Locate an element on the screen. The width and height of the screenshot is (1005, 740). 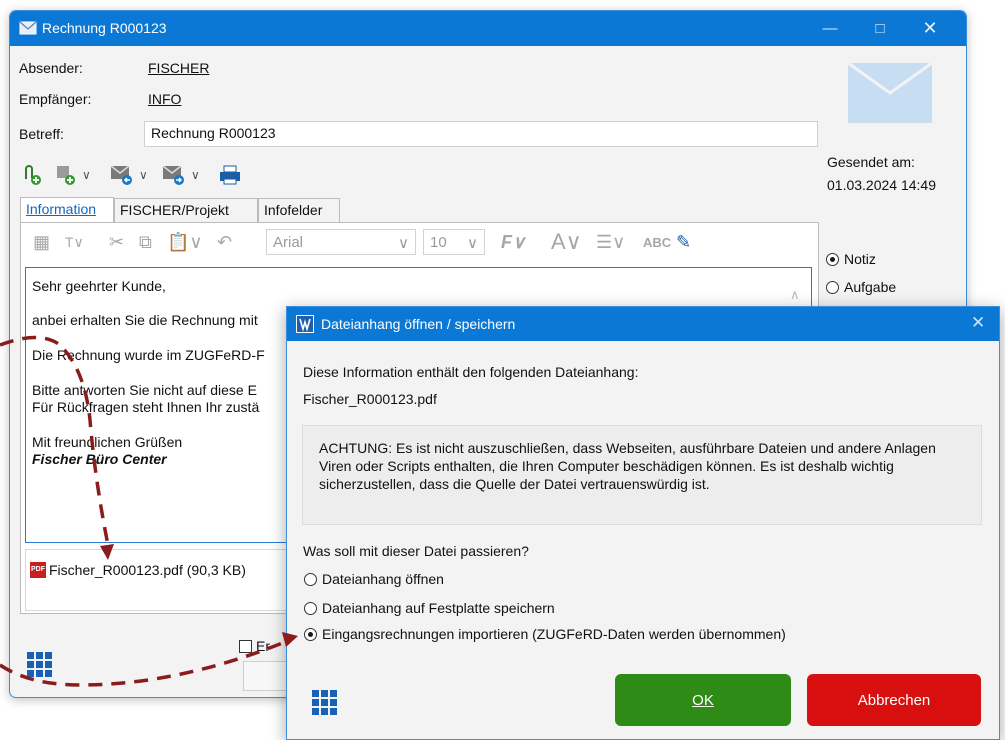
list-icon: ☰∨ is located at coordinates (610, 242).